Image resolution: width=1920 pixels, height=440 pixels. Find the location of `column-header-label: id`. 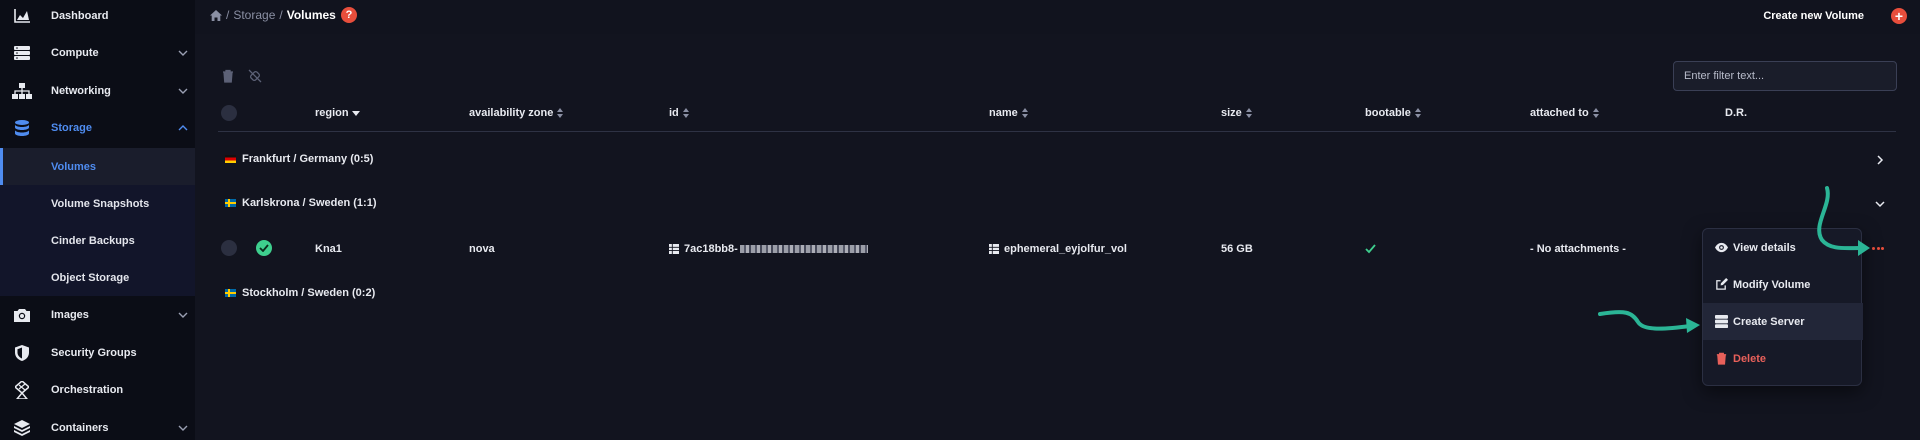

column-header-label: id is located at coordinates (674, 113).